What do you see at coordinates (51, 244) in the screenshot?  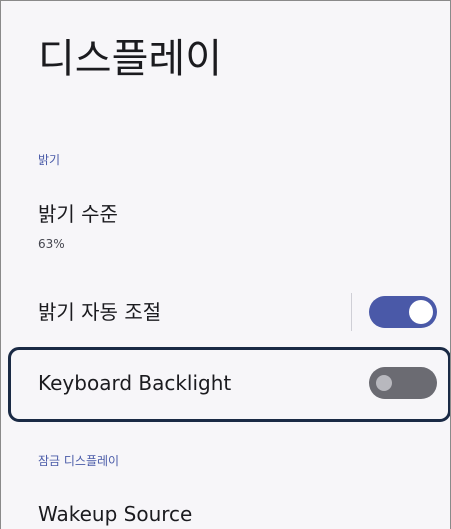 I see `brightness-level-summary: 63%` at bounding box center [51, 244].